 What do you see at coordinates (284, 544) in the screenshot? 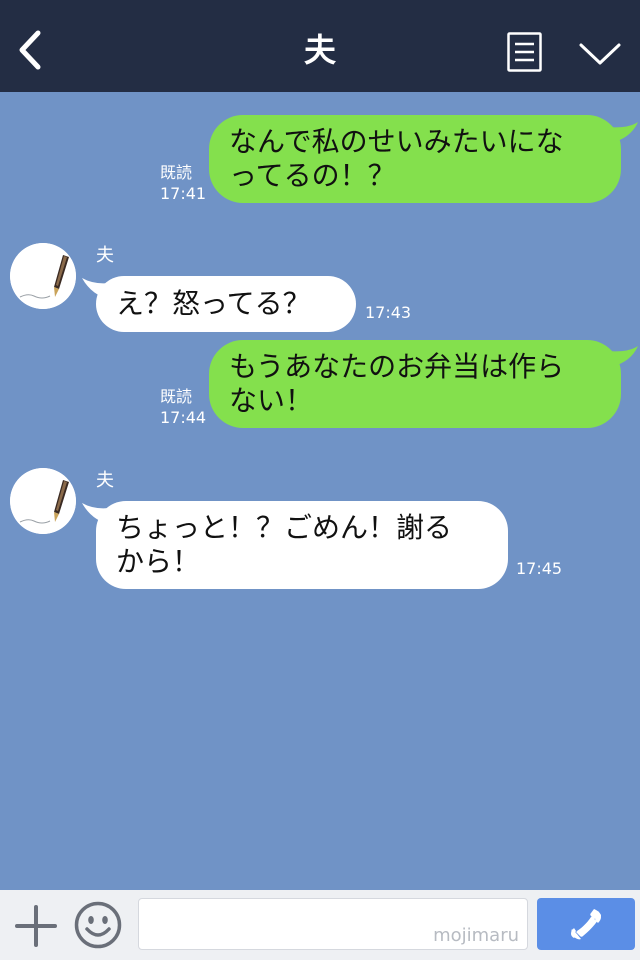
I see `message-text: ちょっと！？ごめん！謝る から！` at bounding box center [284, 544].